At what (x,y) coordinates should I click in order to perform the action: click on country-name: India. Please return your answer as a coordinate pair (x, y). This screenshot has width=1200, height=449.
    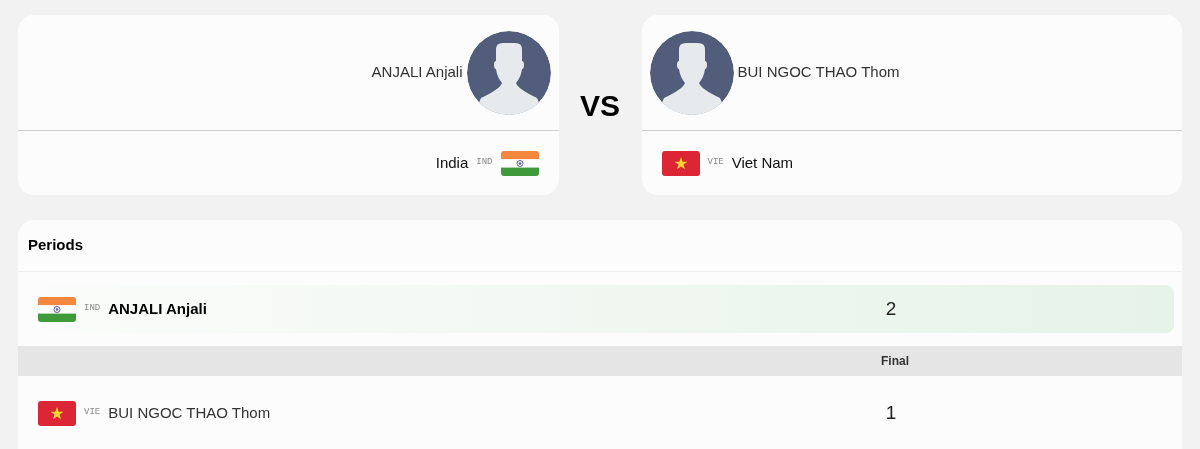
    Looking at the image, I should click on (452, 162).